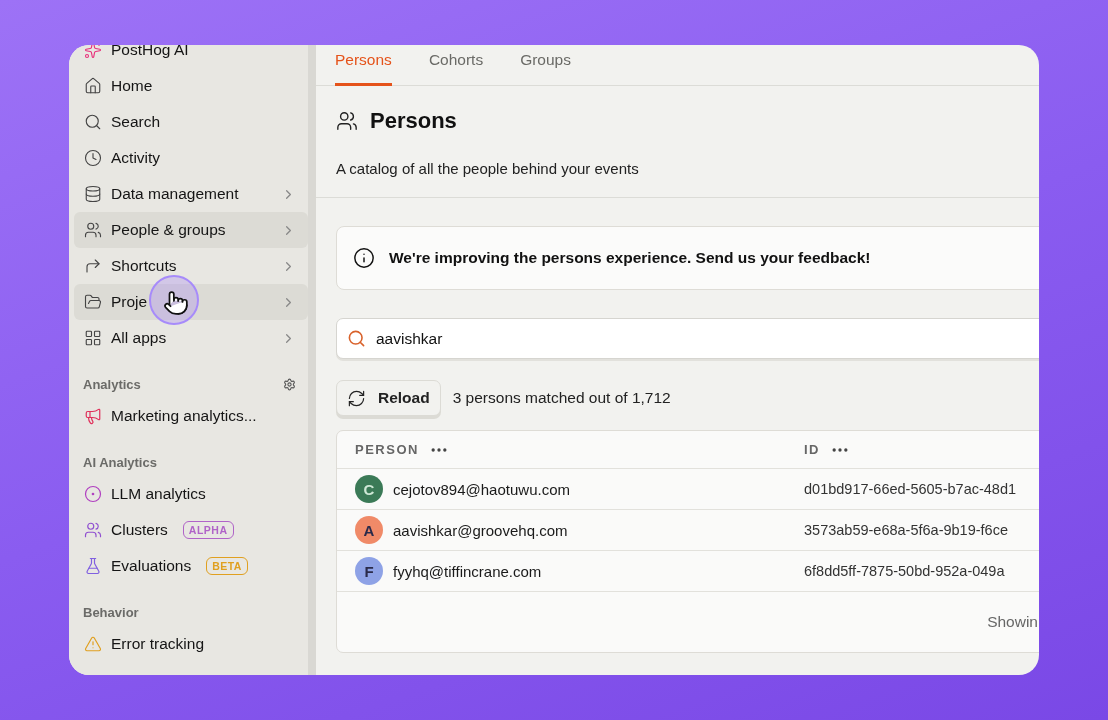 This screenshot has height=720, width=1108. I want to click on sidebar-item: Search, so click(191, 122).